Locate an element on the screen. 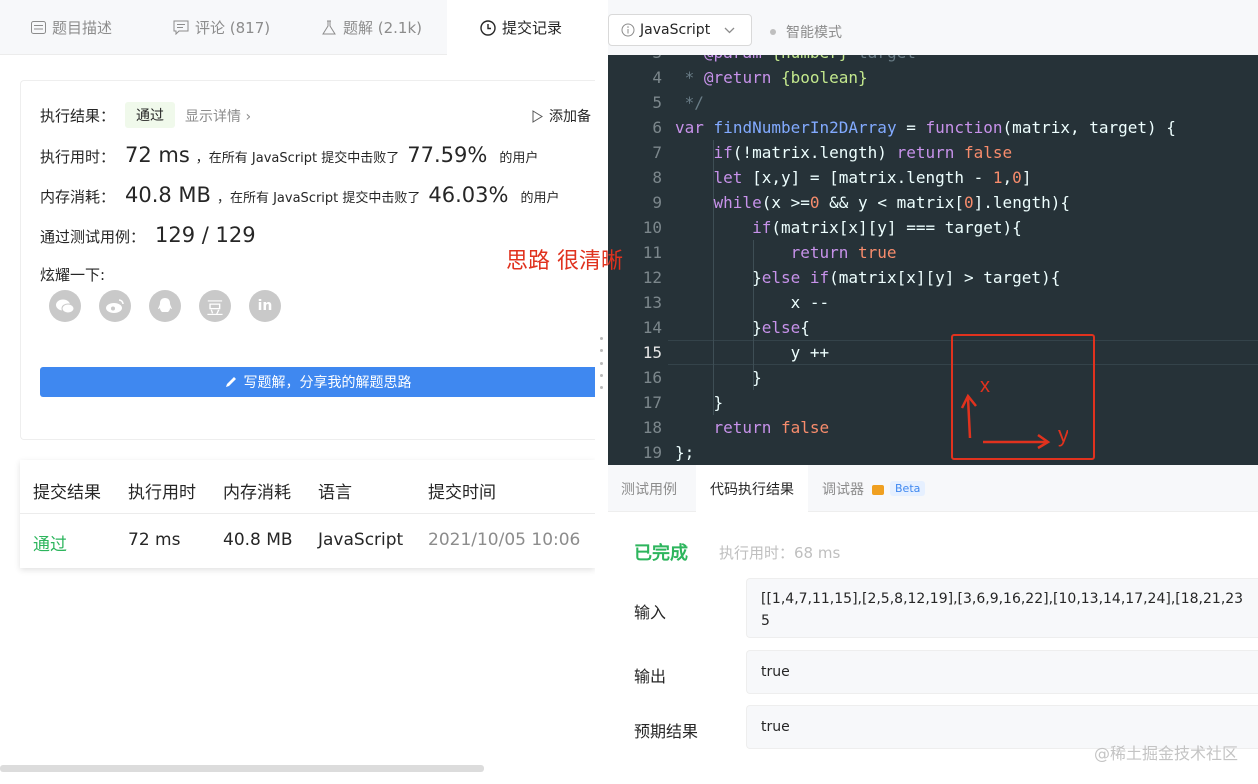 The width and height of the screenshot is (1258, 784). watermark: @稀土掘金技术社区 is located at coordinates (1165, 753).